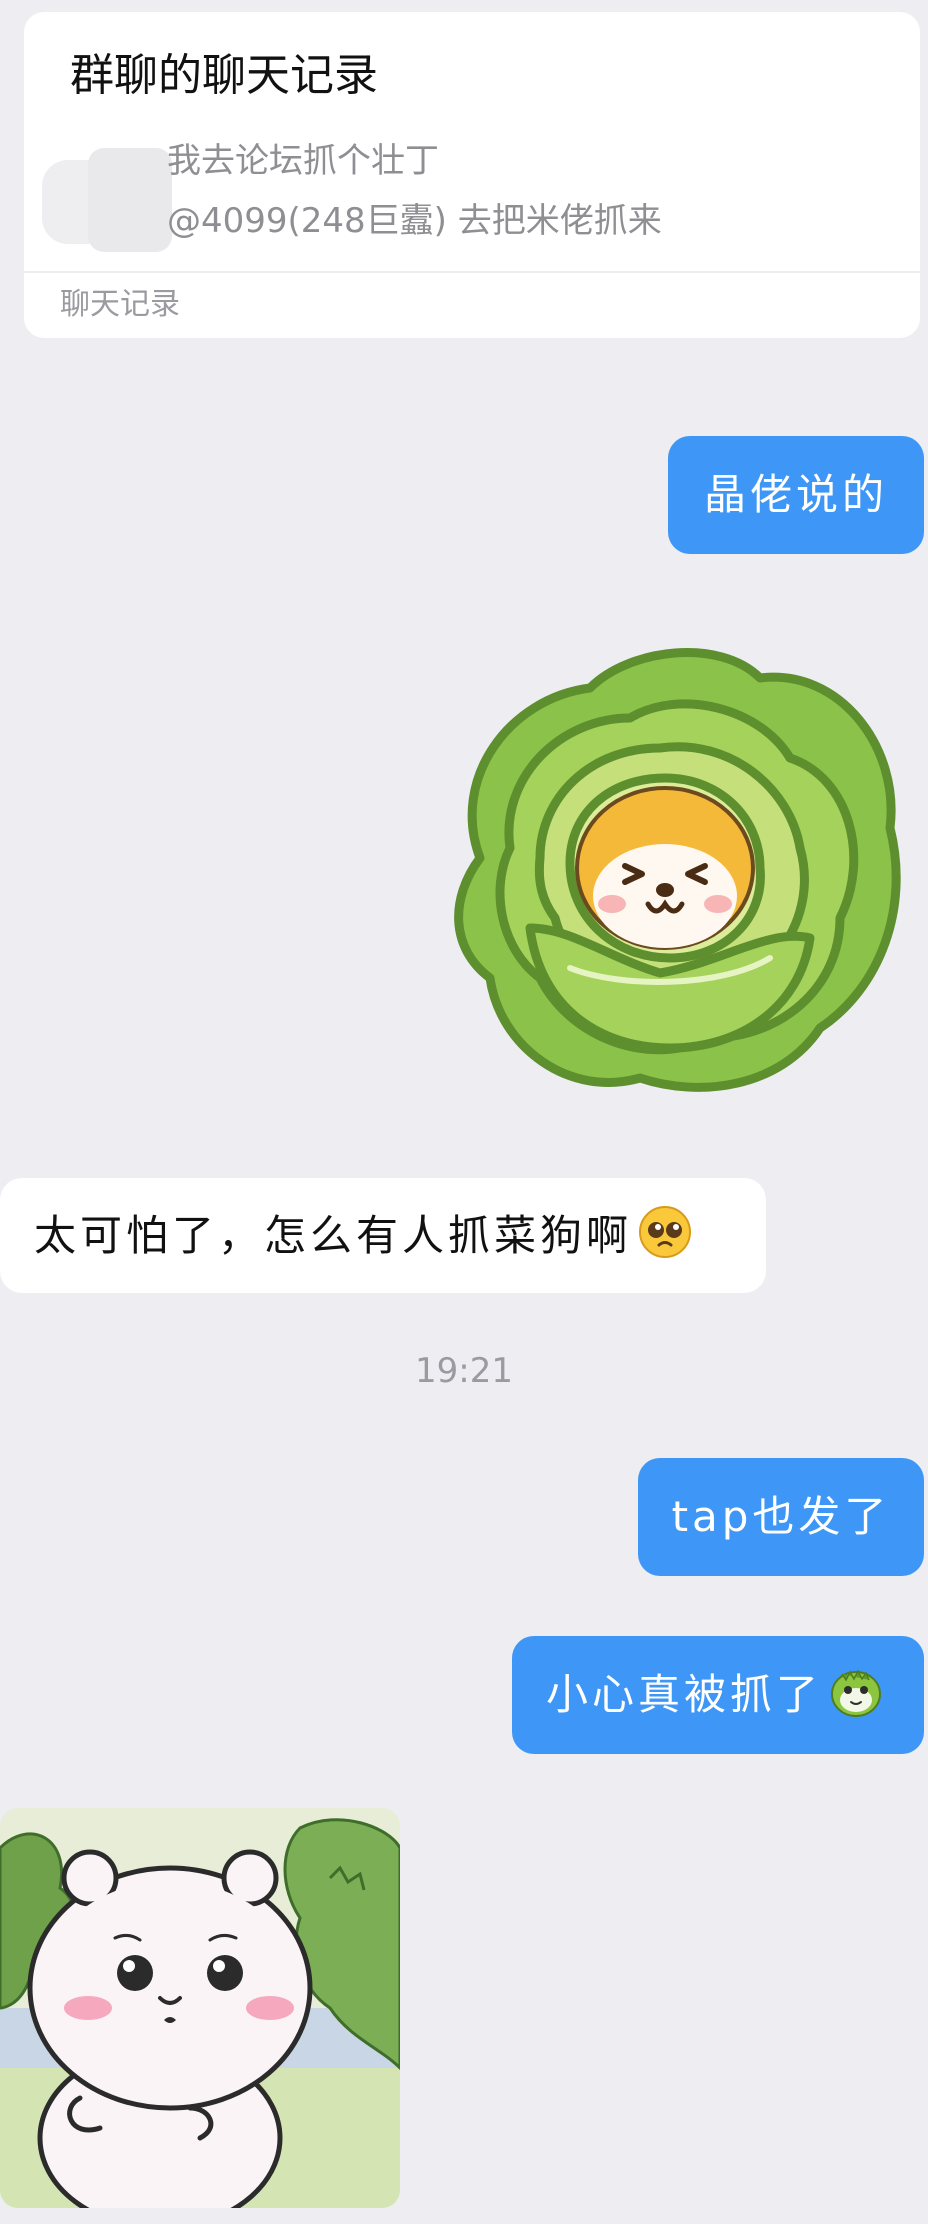 Image resolution: width=928 pixels, height=2224 pixels. Describe the element at coordinates (414, 221) in the screenshot. I see `chat-record-preview-line-2: @4099(248巨蠹) 去把米佬抓来` at that location.